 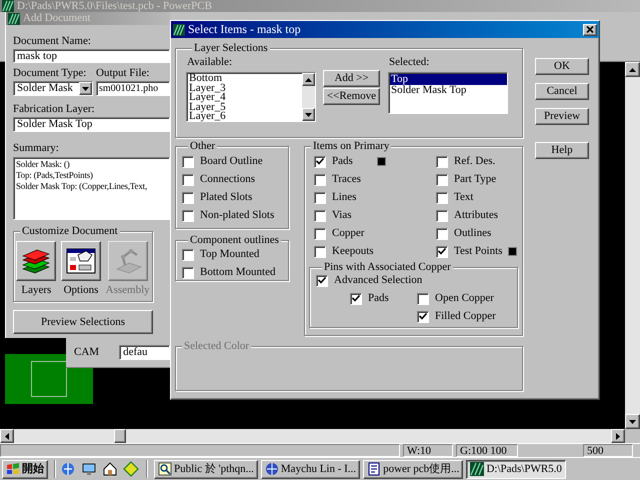 What do you see at coordinates (36, 148) in the screenshot?
I see `field-label: Summary:` at bounding box center [36, 148].